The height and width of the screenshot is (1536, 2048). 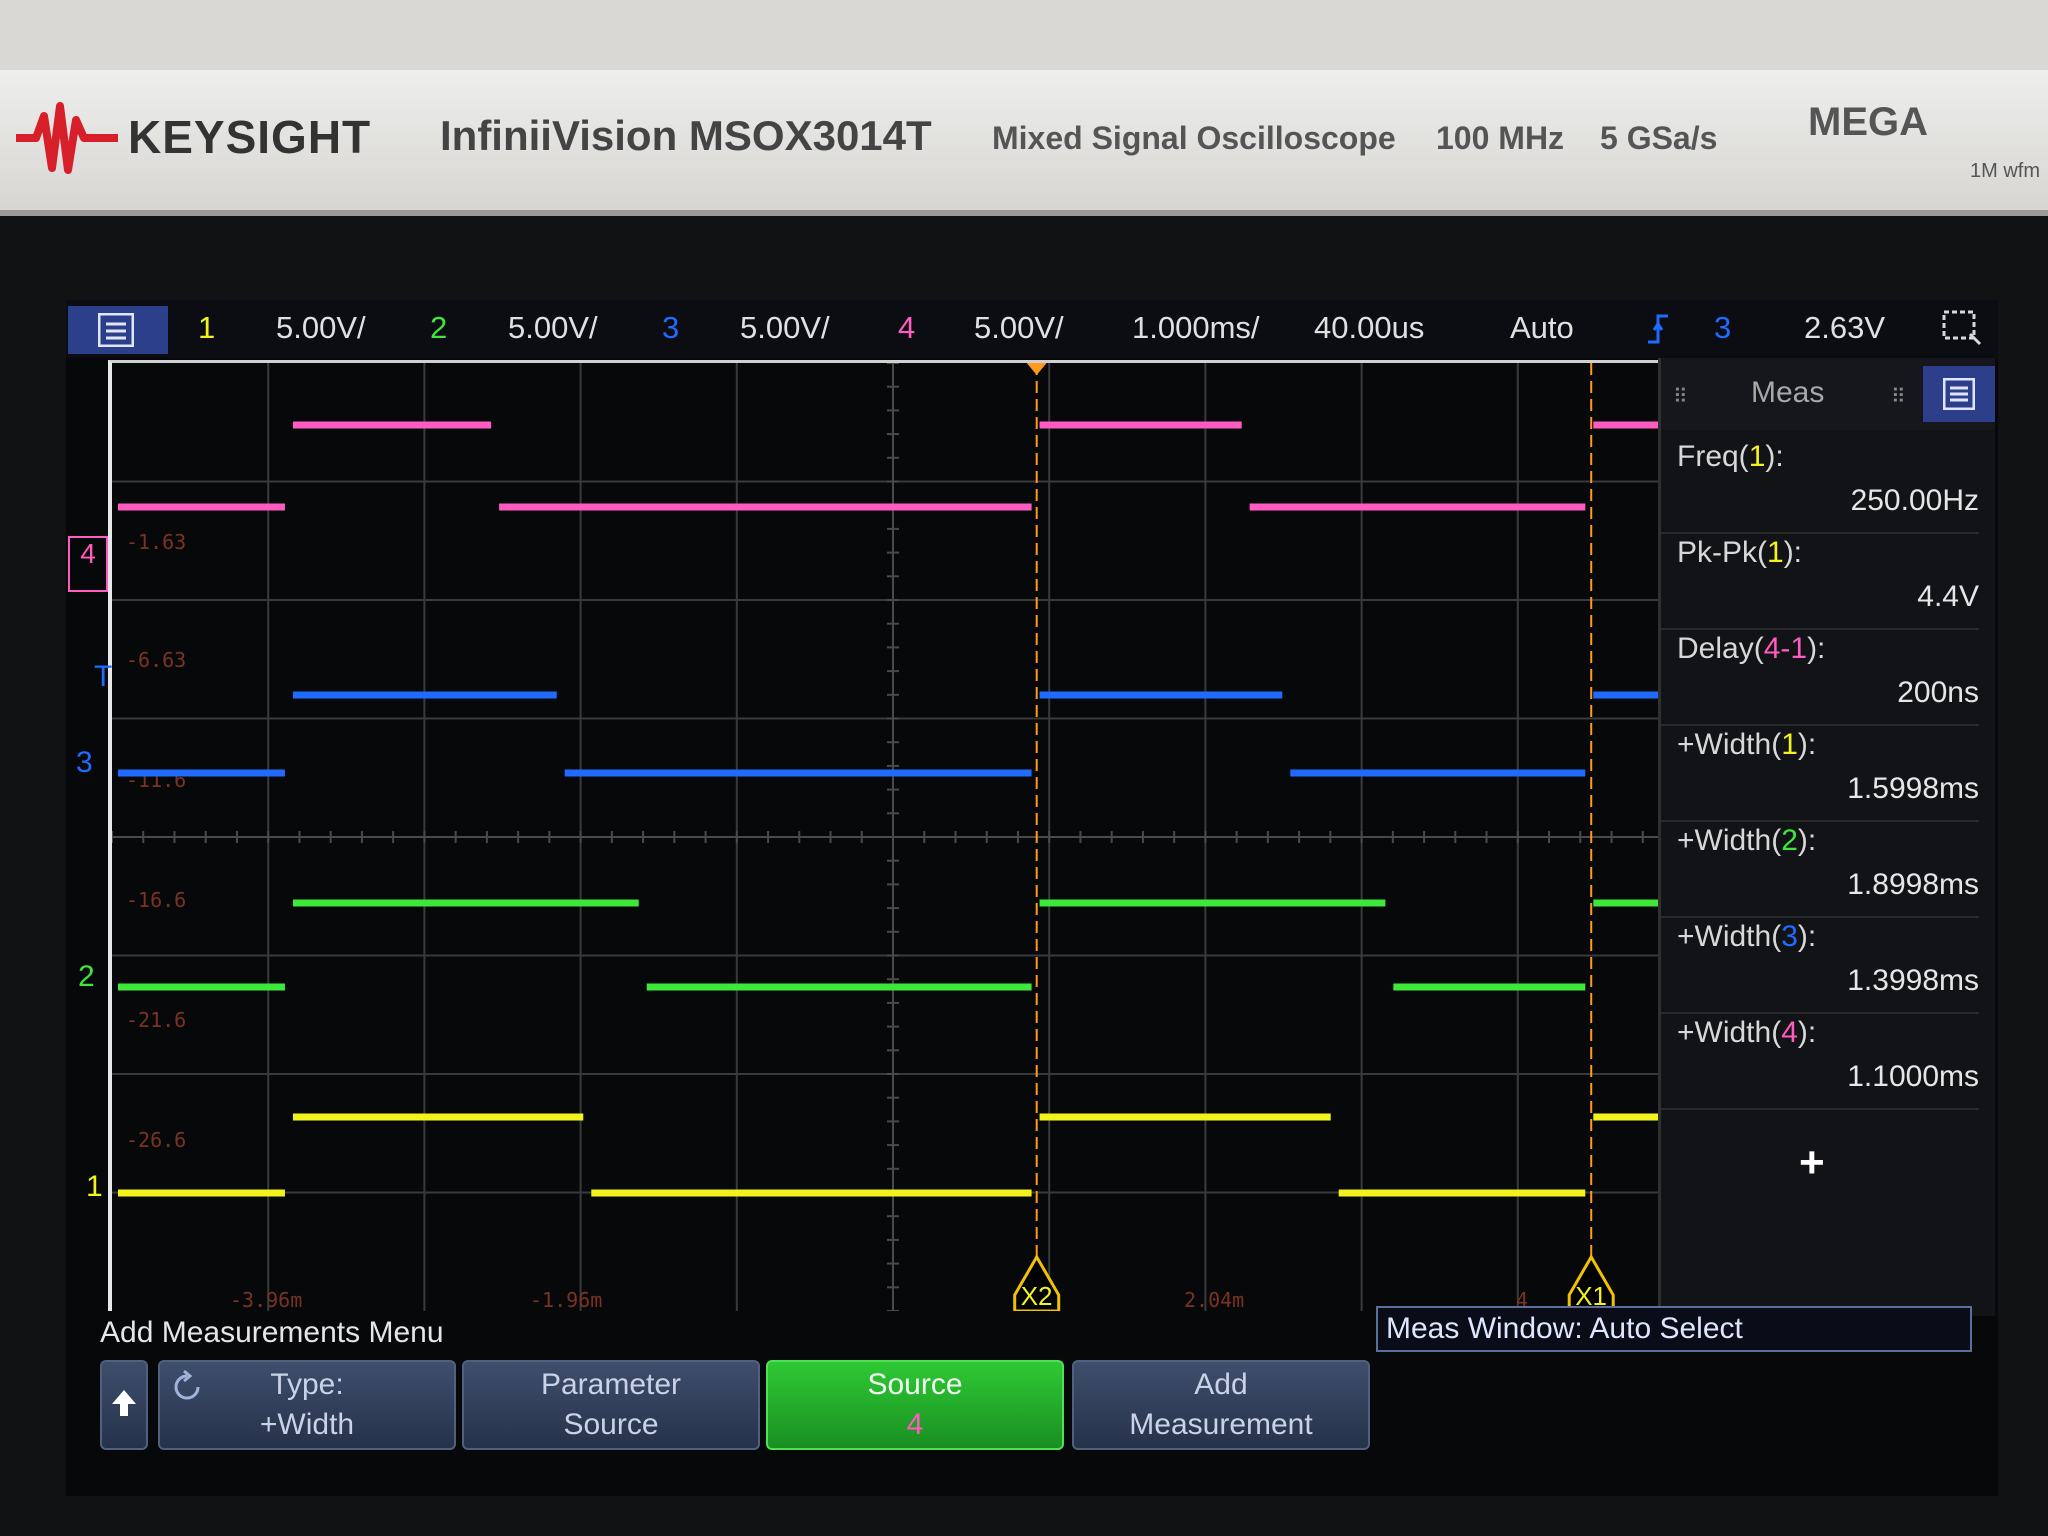 I want to click on source-label: Source, so click(x=611, y=1424).